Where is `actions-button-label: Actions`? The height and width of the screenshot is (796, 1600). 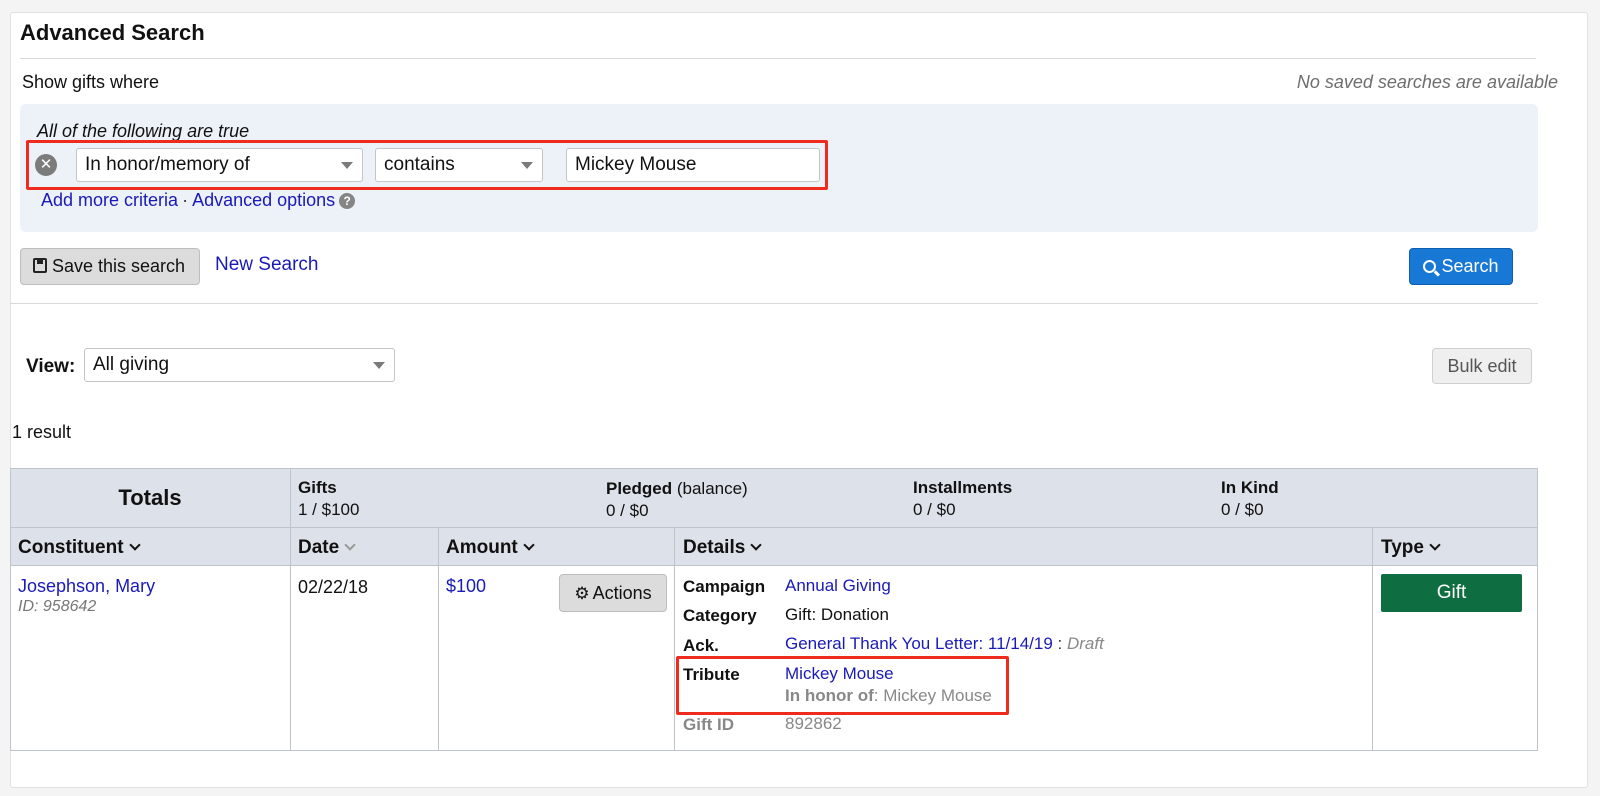 actions-button-label: Actions is located at coordinates (622, 593).